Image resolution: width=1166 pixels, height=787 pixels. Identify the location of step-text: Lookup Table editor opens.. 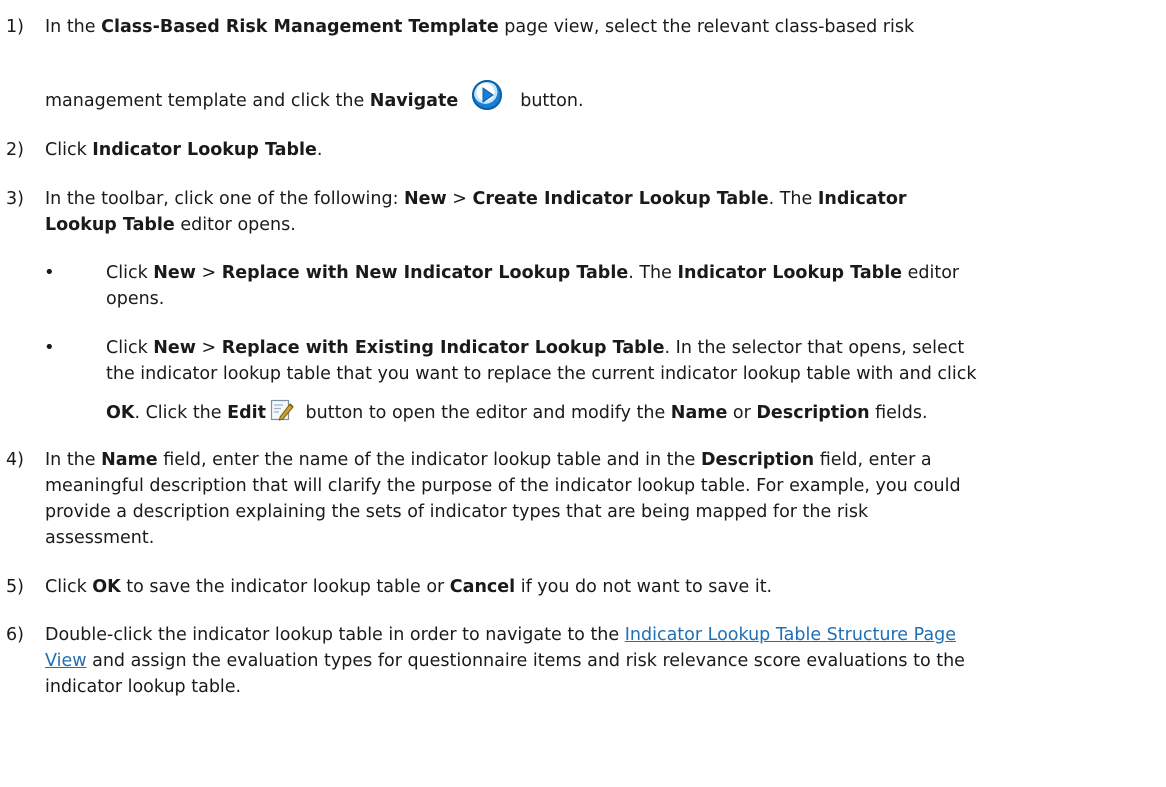
(170, 225).